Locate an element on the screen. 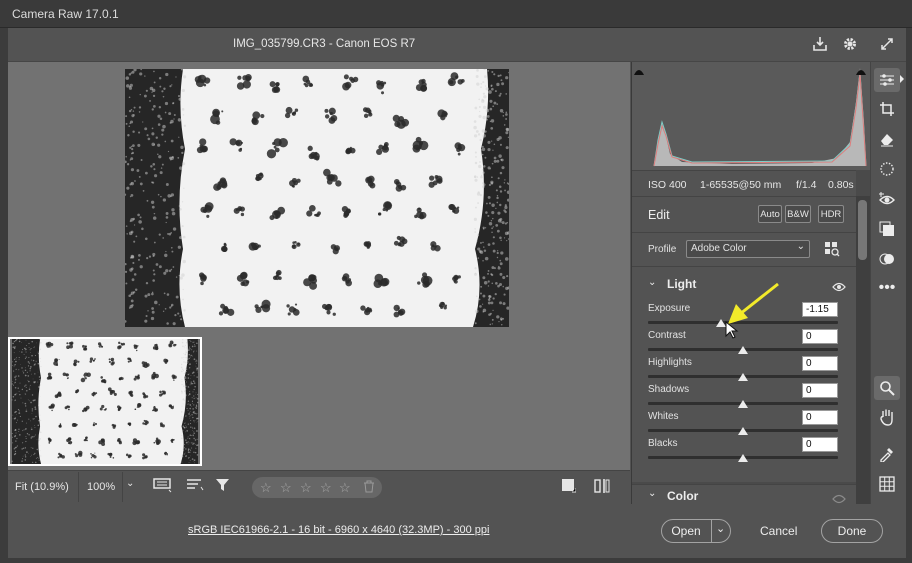 The image size is (912, 563). done-button: Done is located at coordinates (852, 531).